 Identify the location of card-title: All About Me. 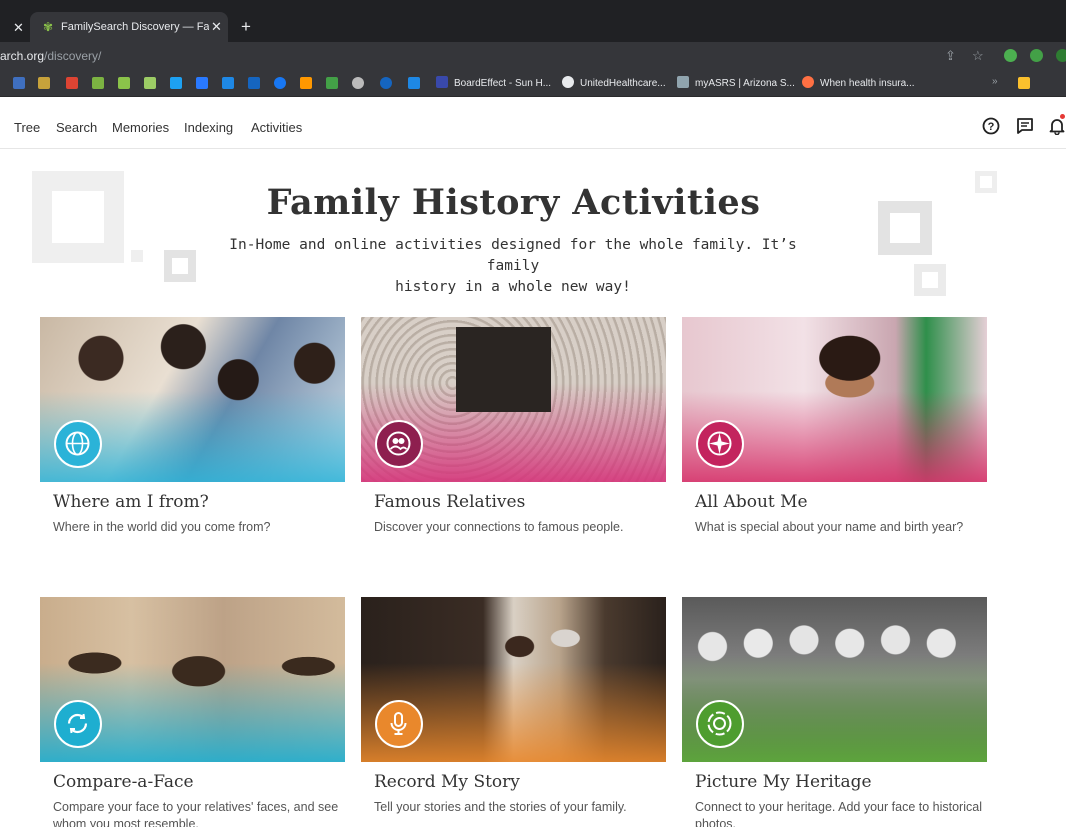
(751, 502).